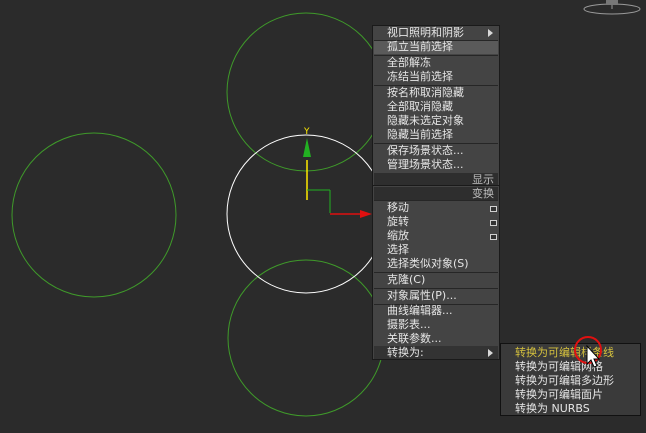 This screenshot has width=646, height=433. Describe the element at coordinates (559, 395) in the screenshot. I see `submenu-item-editable-patch: 转换为可编辑面片` at that location.